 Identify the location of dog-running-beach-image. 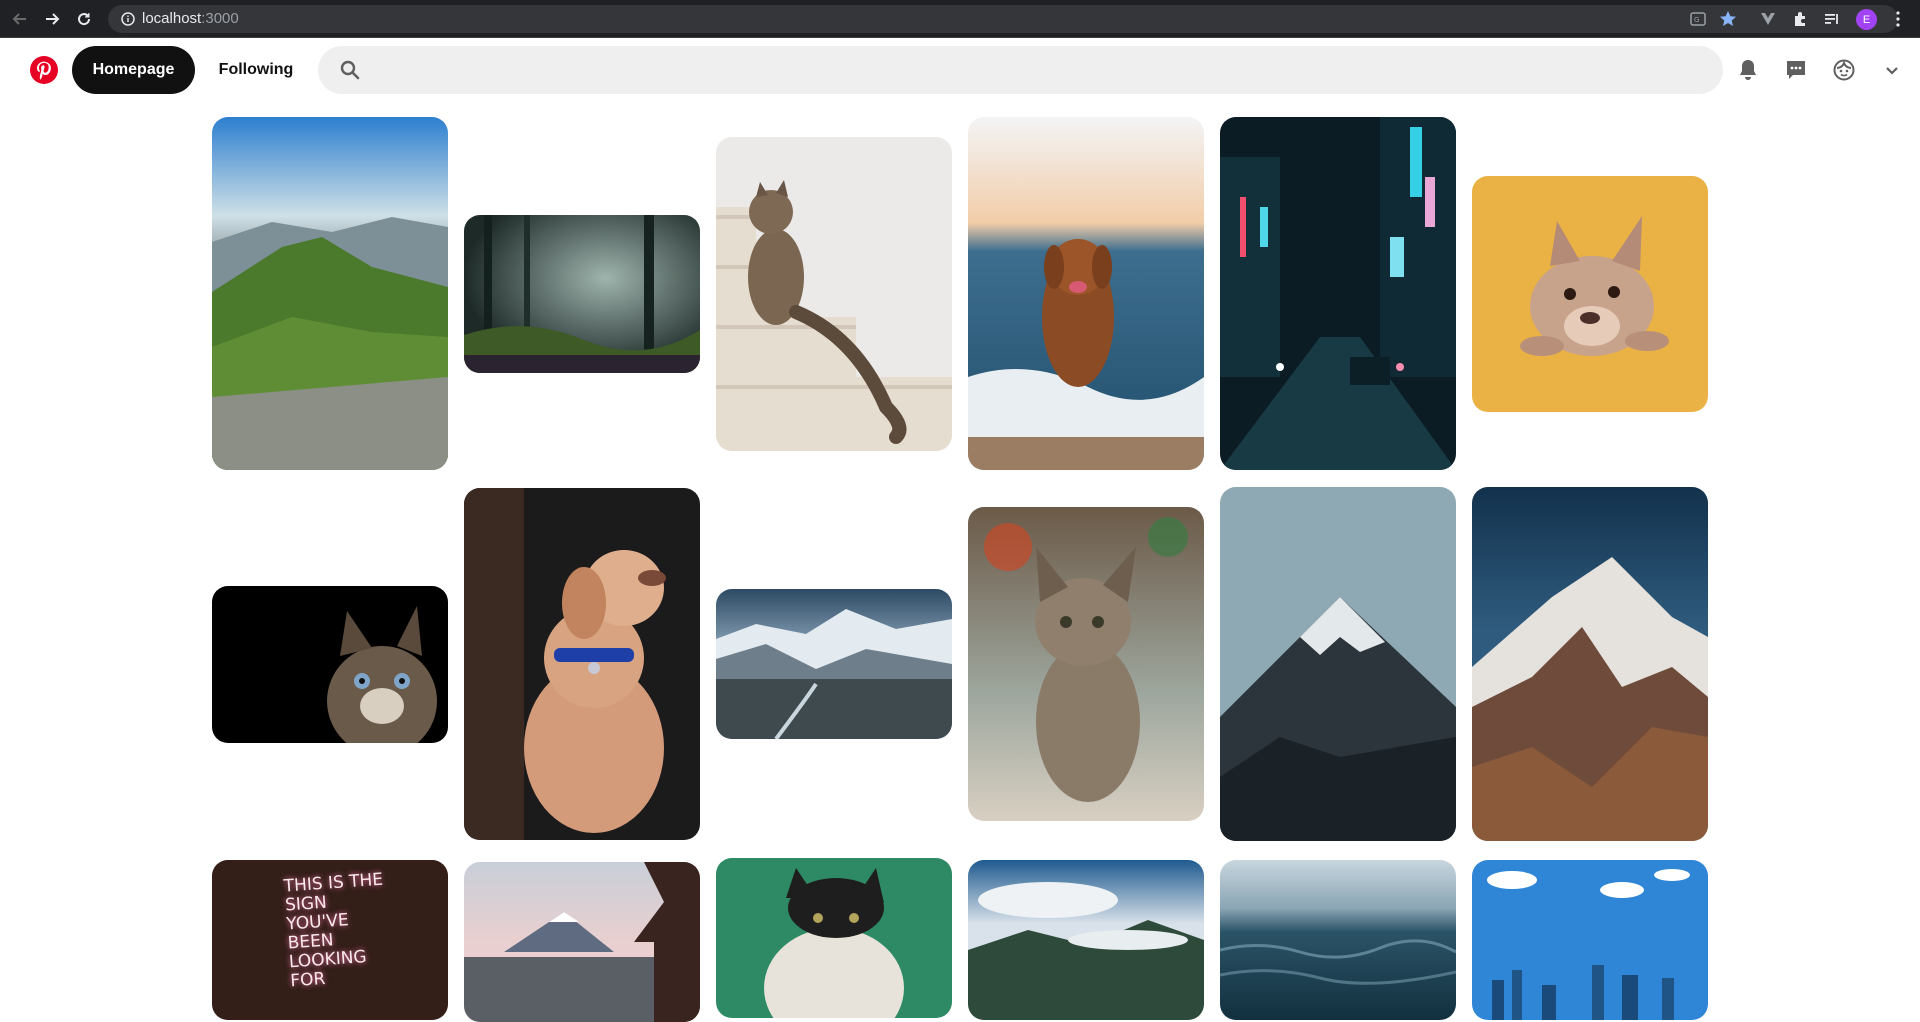
(1086, 293).